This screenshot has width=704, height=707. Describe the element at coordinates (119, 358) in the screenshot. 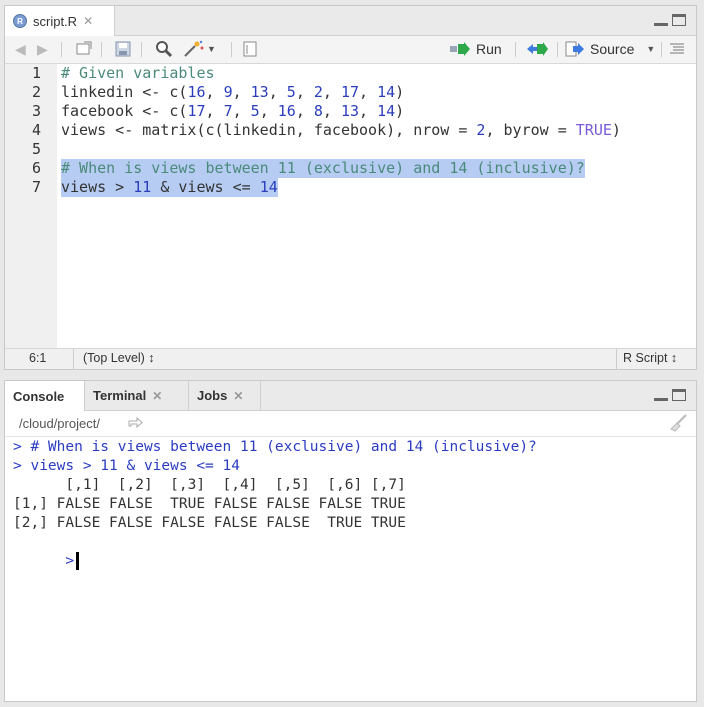

I see `scope-selector: (Top Level) ↕` at that location.